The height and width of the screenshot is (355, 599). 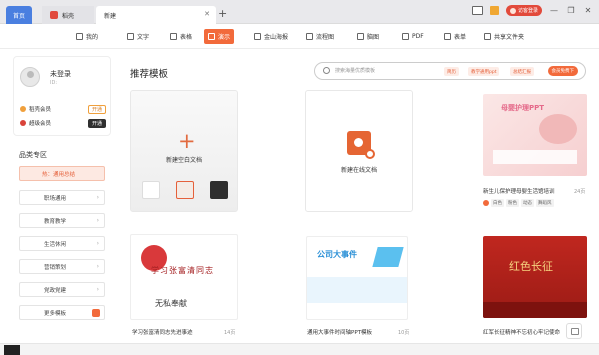 I want to click on template-thumbnail: 学习张富清同志 无私奉献, so click(x=184, y=277).